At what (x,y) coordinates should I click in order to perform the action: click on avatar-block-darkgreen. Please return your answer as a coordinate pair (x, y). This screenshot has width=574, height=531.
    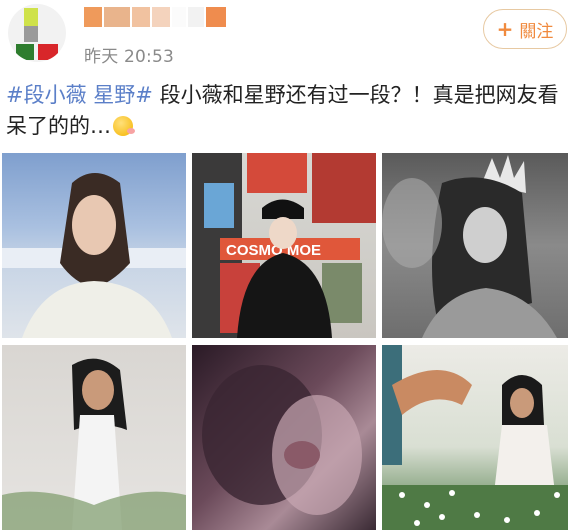
    Looking at the image, I should click on (25, 52).